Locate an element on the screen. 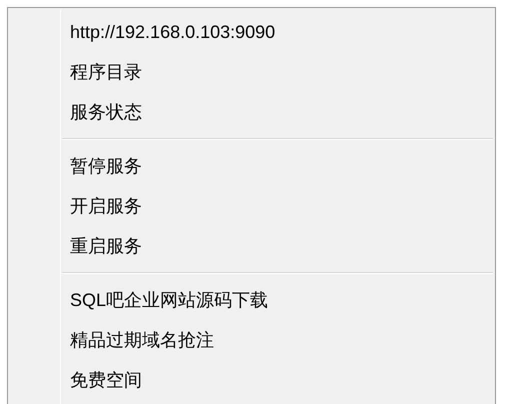 This screenshot has width=525, height=404. menu-item: http://192.168.0.103:9090 is located at coordinates (251, 32).